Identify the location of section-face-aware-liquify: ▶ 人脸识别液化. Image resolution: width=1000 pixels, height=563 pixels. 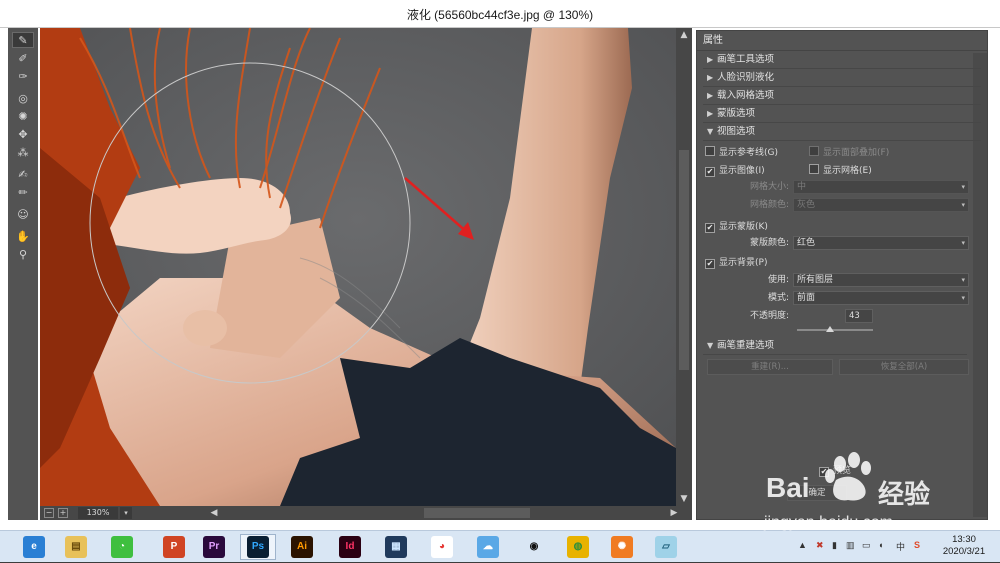
(842, 78).